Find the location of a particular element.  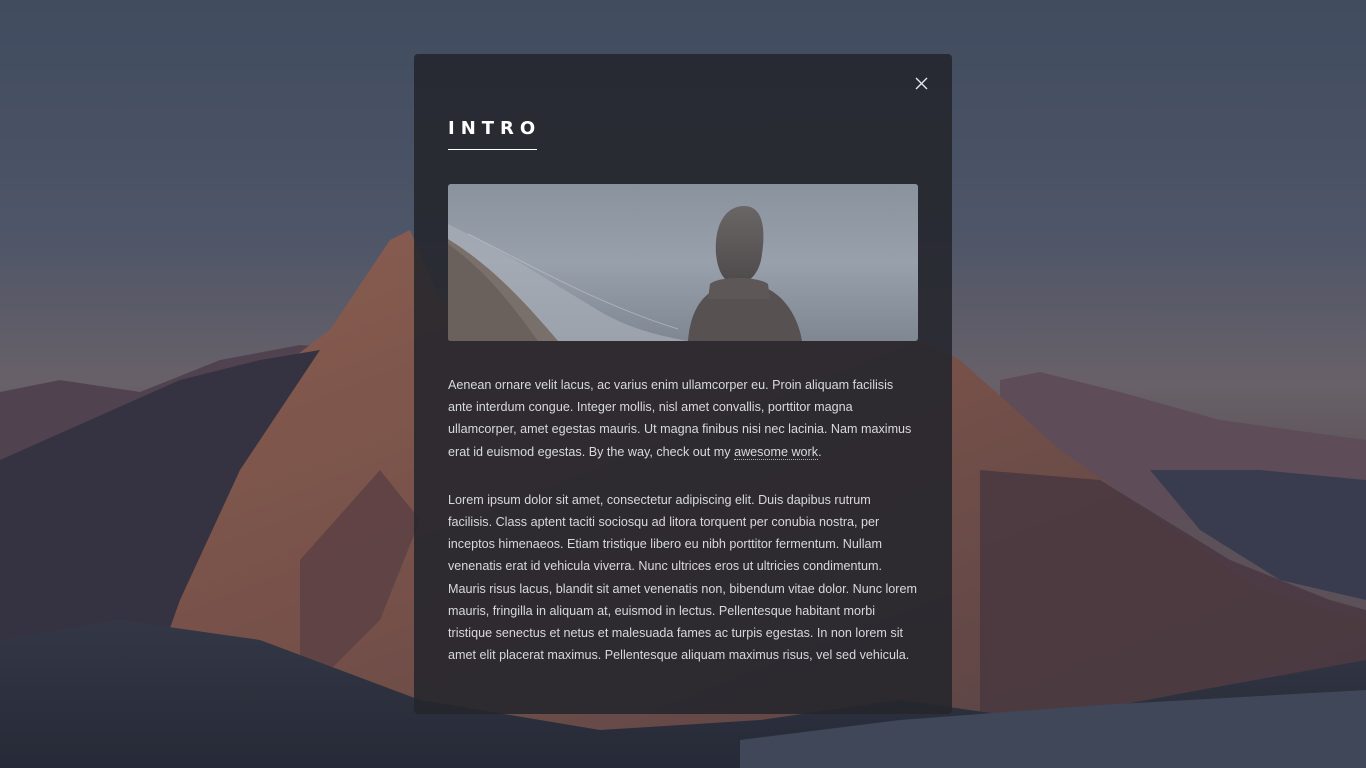

modal-title-wrap: INTRO is located at coordinates (492, 134).